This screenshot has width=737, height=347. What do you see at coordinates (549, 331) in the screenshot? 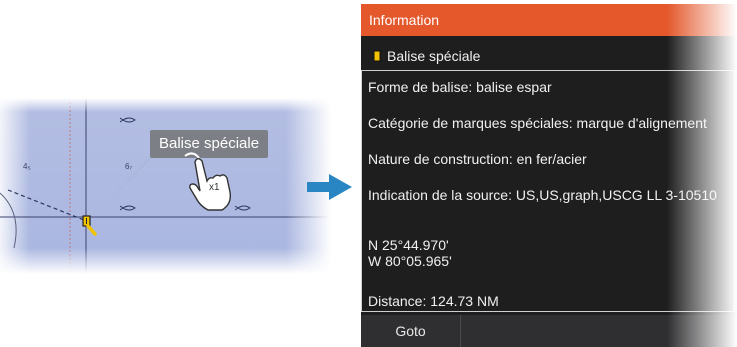
I see `panel-footer: Goto` at bounding box center [549, 331].